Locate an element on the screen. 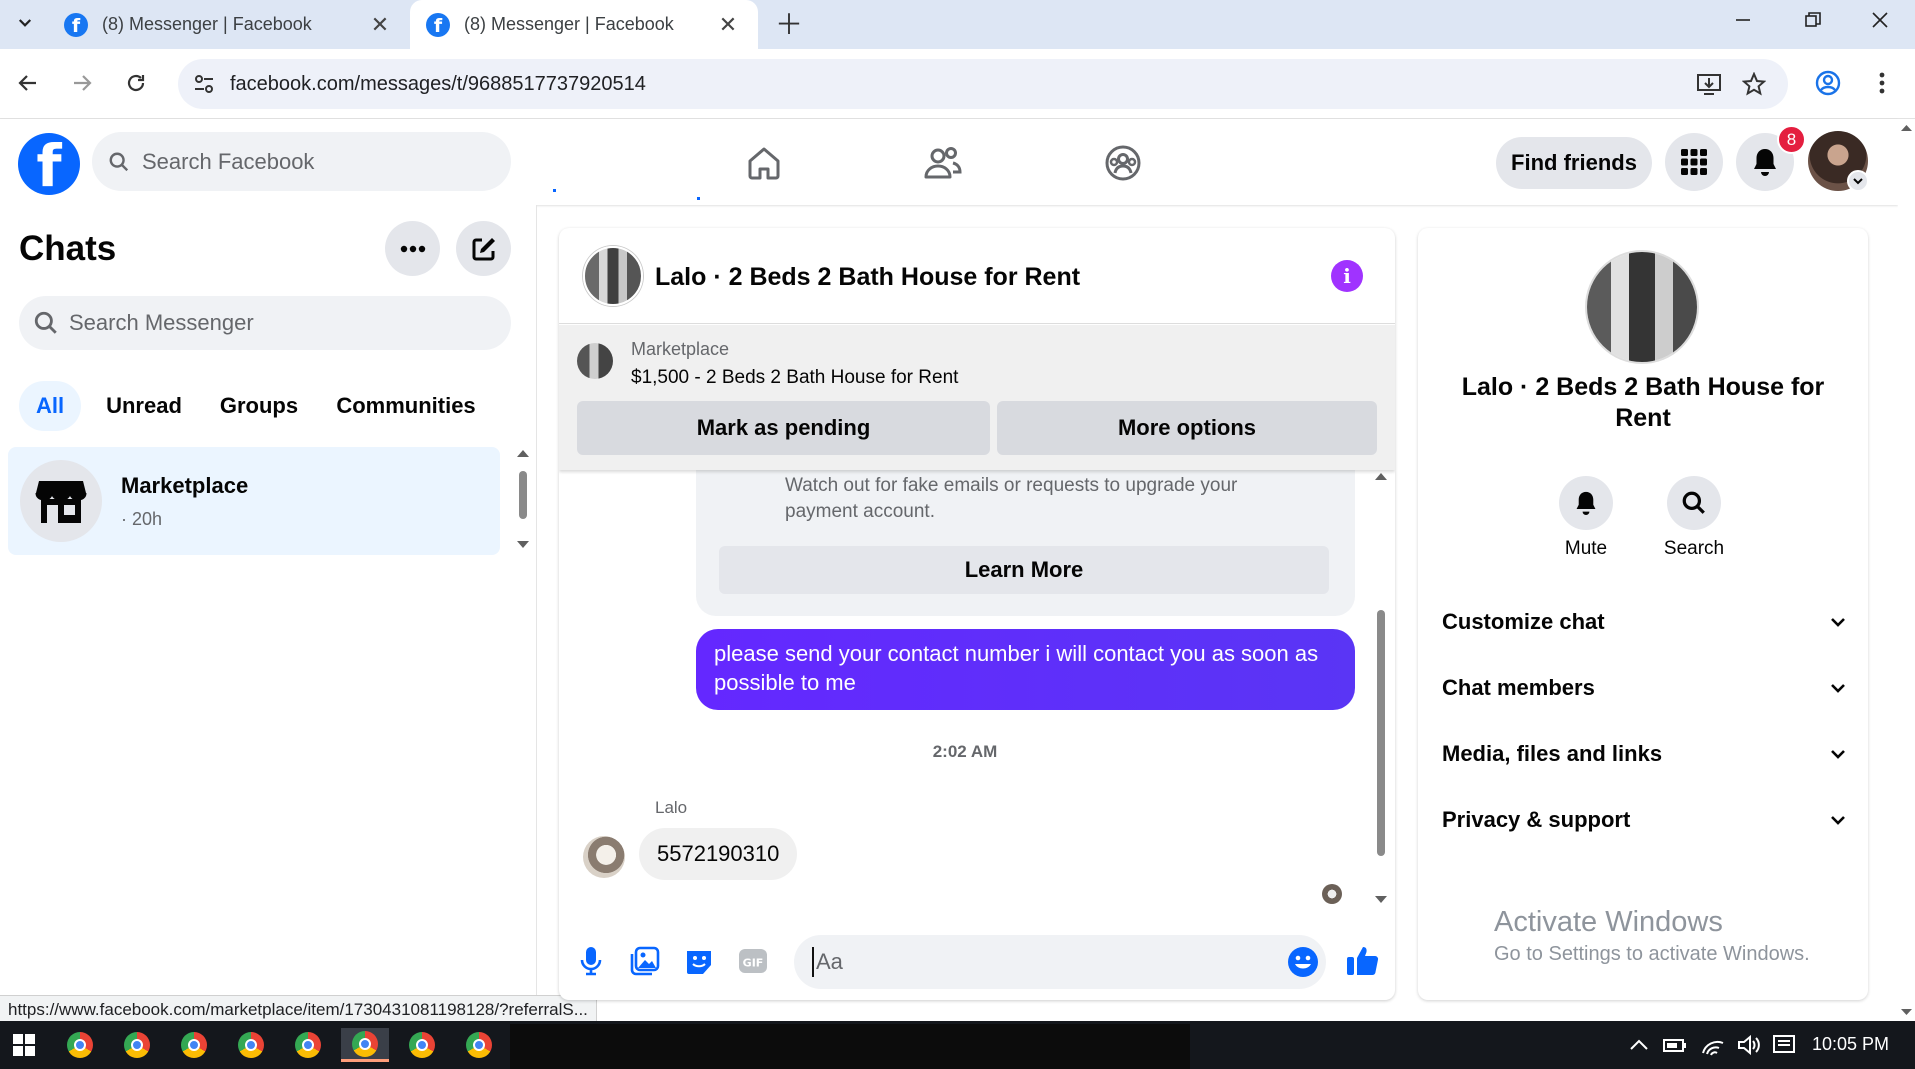 This screenshot has height=1069, width=1915. profile-button is located at coordinates (1828, 83).